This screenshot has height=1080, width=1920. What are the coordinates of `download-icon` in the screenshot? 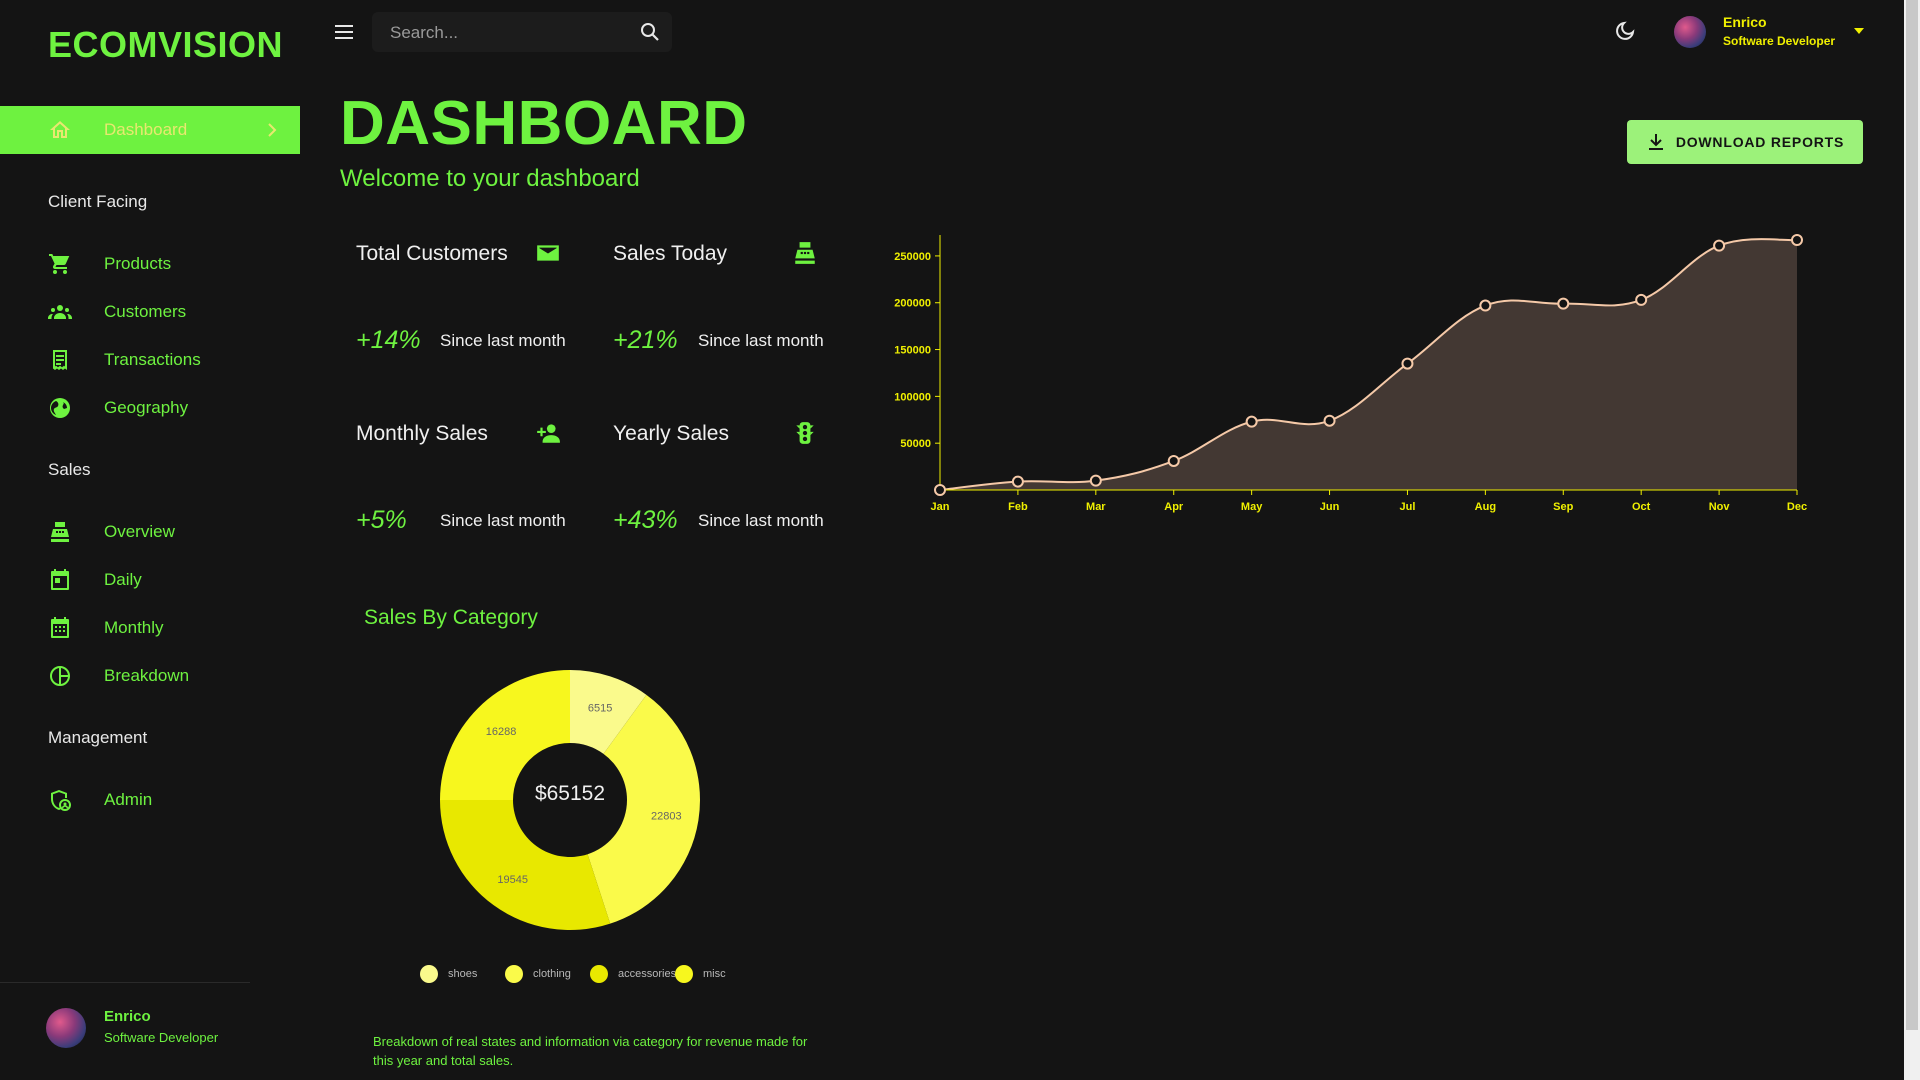 It's located at (1655, 142).